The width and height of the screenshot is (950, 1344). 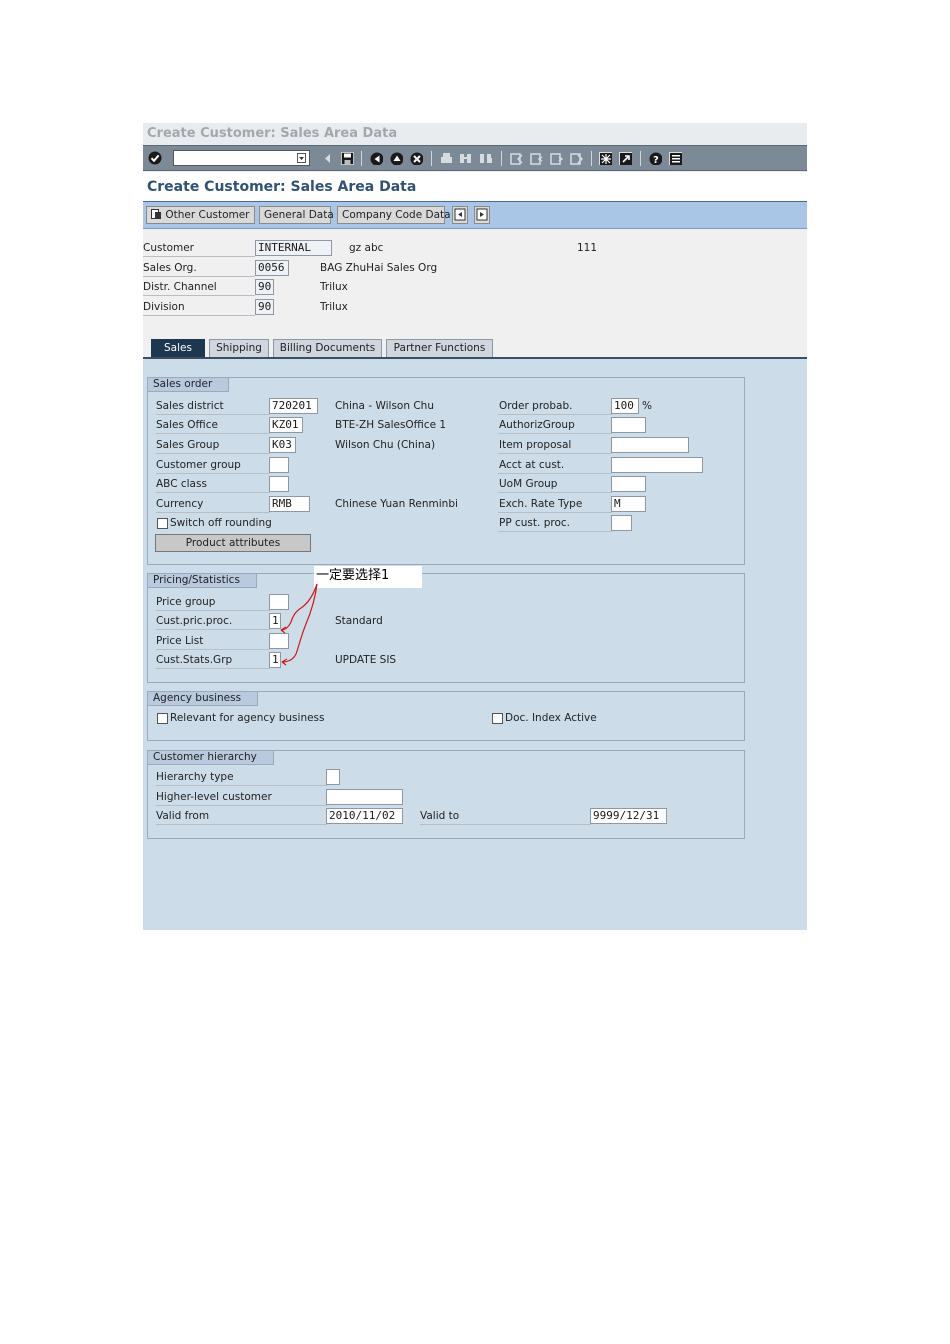 I want to click on relevant-agency-checkbox, so click(x=162, y=718).